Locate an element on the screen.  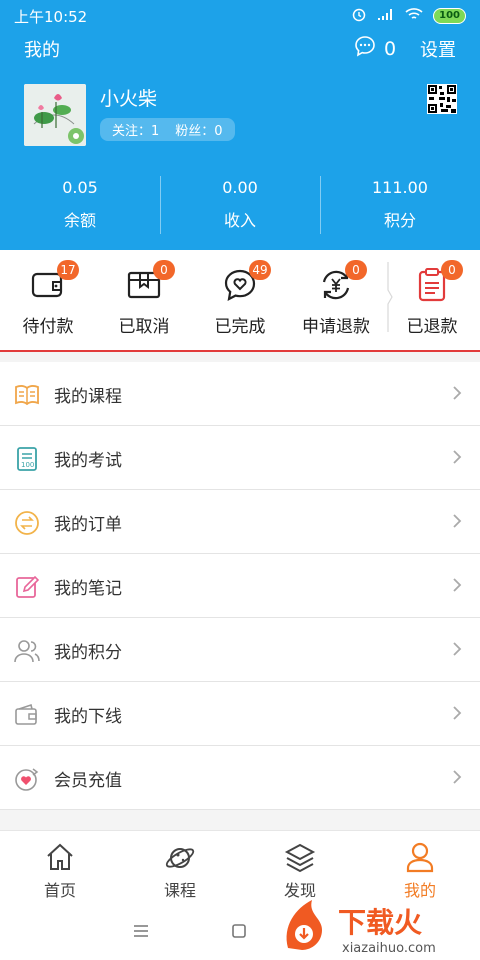
tab-label: 首页 is located at coordinates (59, 890).